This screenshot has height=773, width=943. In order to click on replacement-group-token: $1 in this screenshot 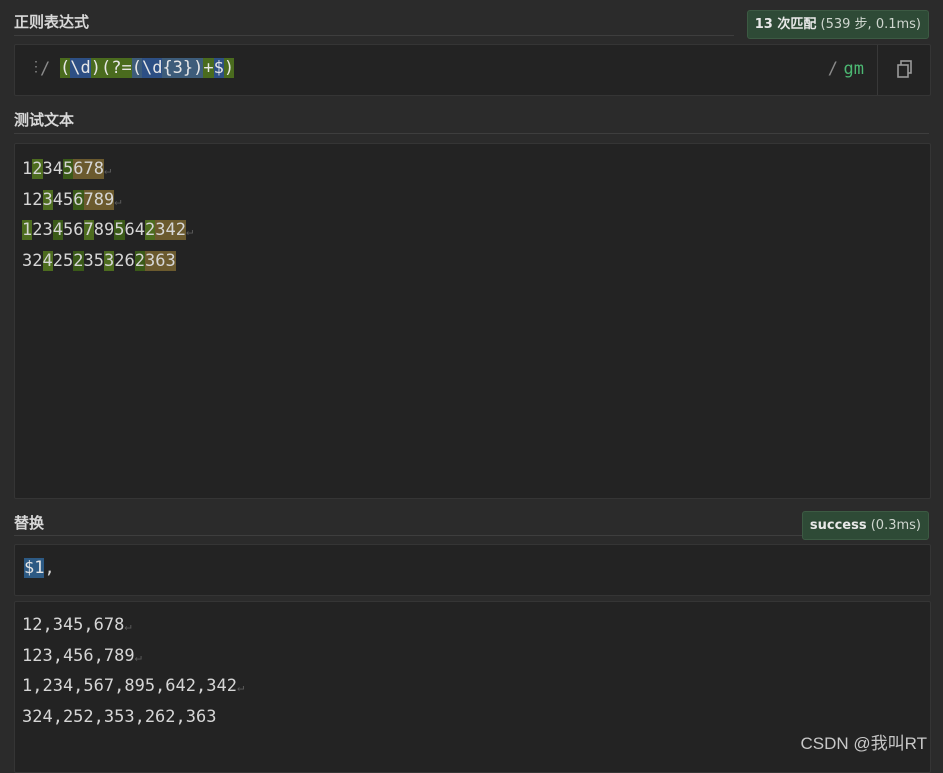, I will do `click(34, 568)`.